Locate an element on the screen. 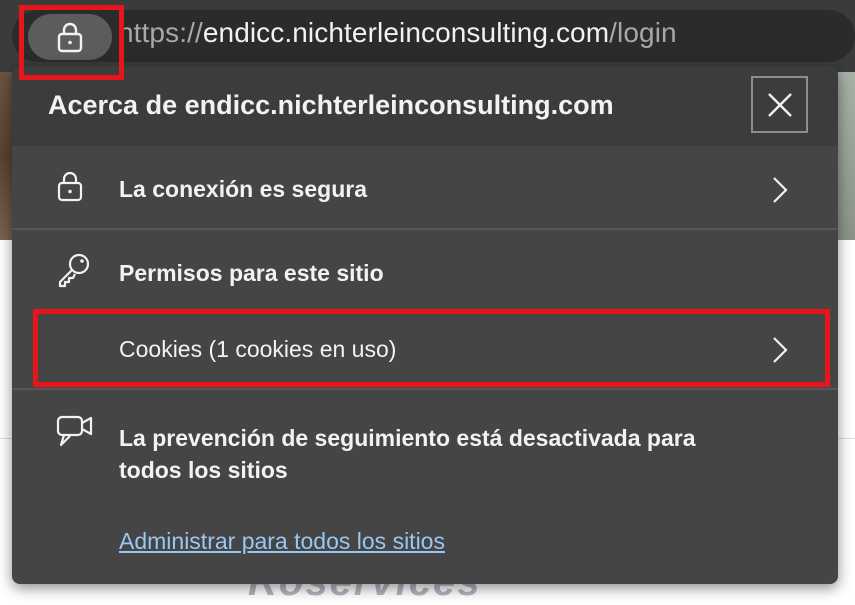 The image size is (855, 605). chevron-right-icon is located at coordinates (780, 190).